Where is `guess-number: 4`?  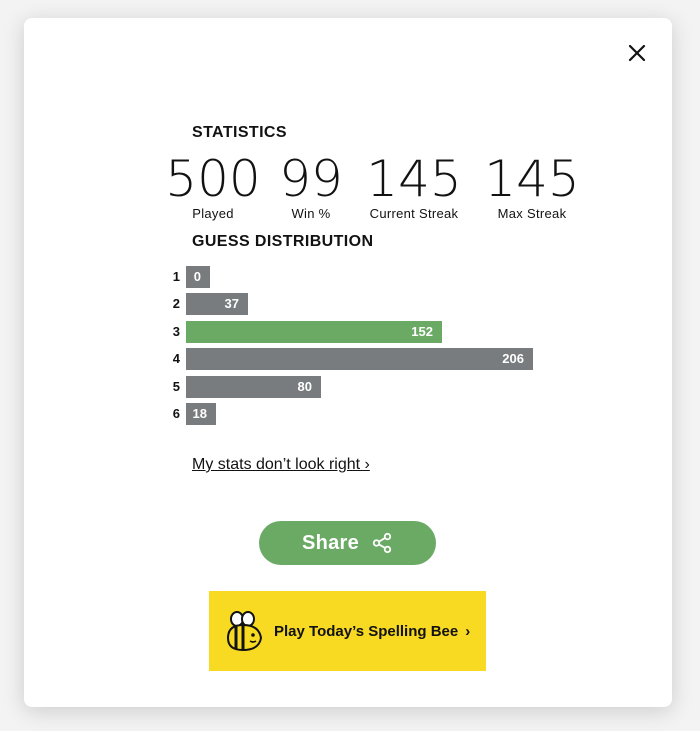
guess-number: 4 is located at coordinates (176, 359).